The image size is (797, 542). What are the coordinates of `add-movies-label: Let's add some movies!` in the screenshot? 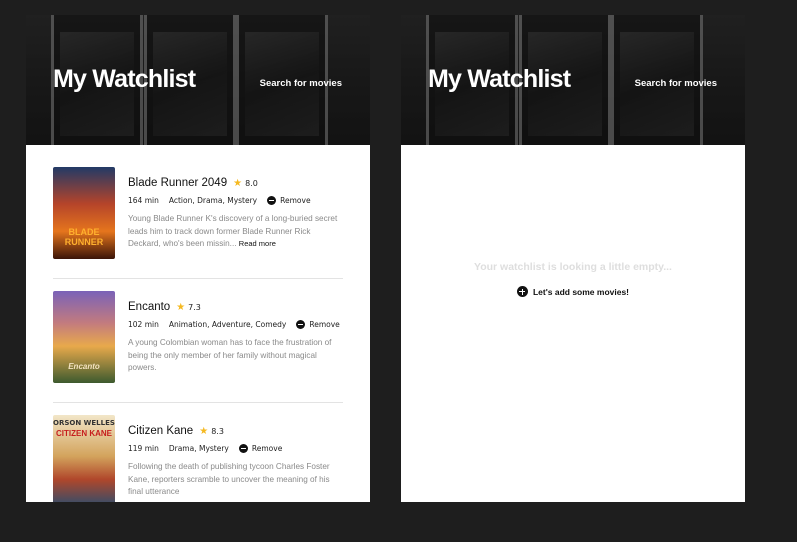 It's located at (581, 291).